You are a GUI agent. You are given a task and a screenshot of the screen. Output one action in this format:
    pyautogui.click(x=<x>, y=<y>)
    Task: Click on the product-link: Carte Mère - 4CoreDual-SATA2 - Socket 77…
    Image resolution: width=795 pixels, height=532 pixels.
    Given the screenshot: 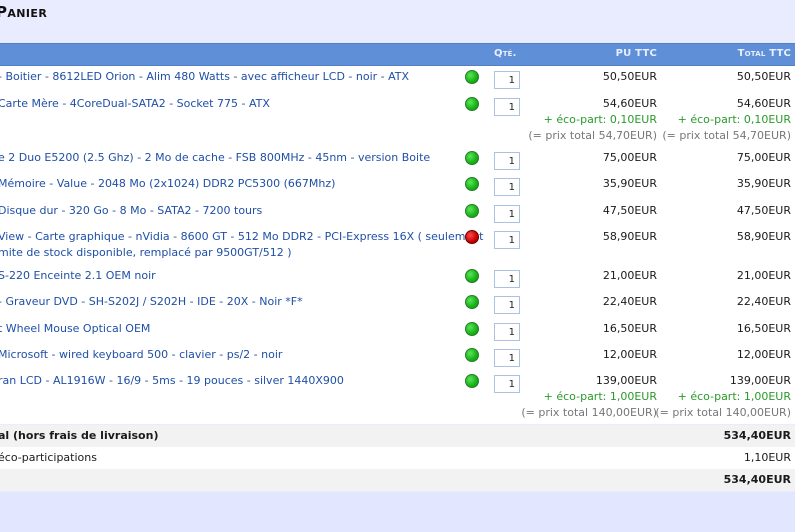 What is the action you would take?
    pyautogui.click(x=225, y=104)
    